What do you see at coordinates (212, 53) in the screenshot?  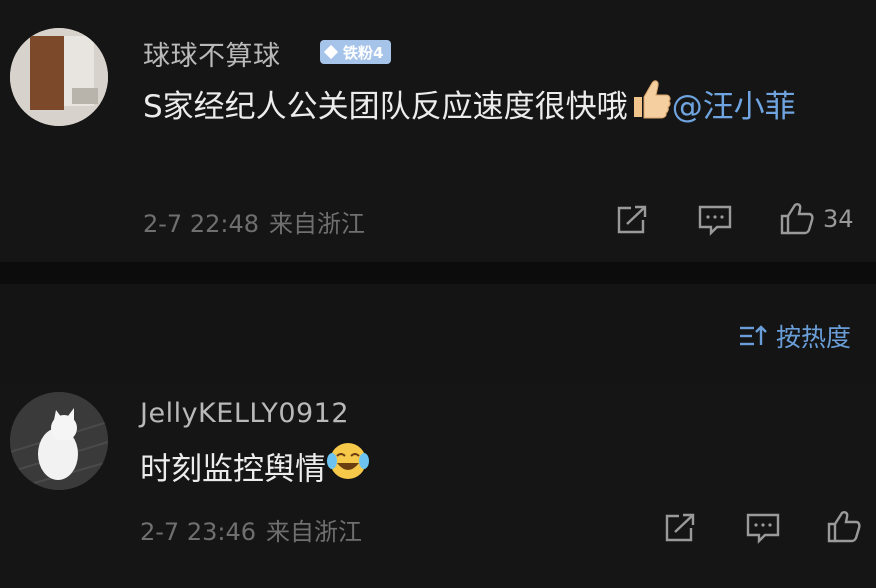 I see `username: 球球不算球` at bounding box center [212, 53].